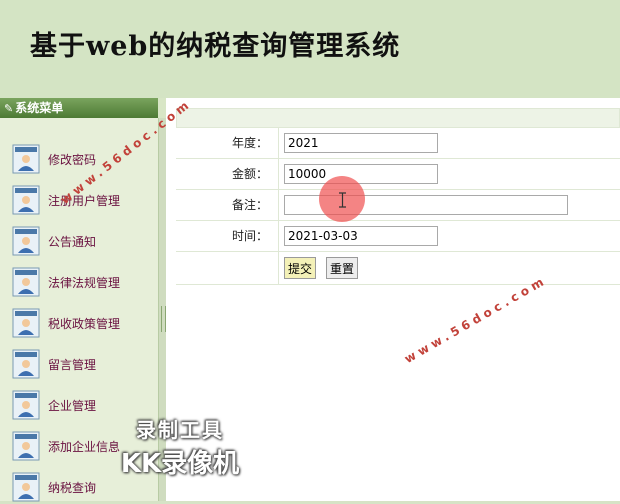  I want to click on sidebar-item-messages: 留言管理, so click(82, 364).